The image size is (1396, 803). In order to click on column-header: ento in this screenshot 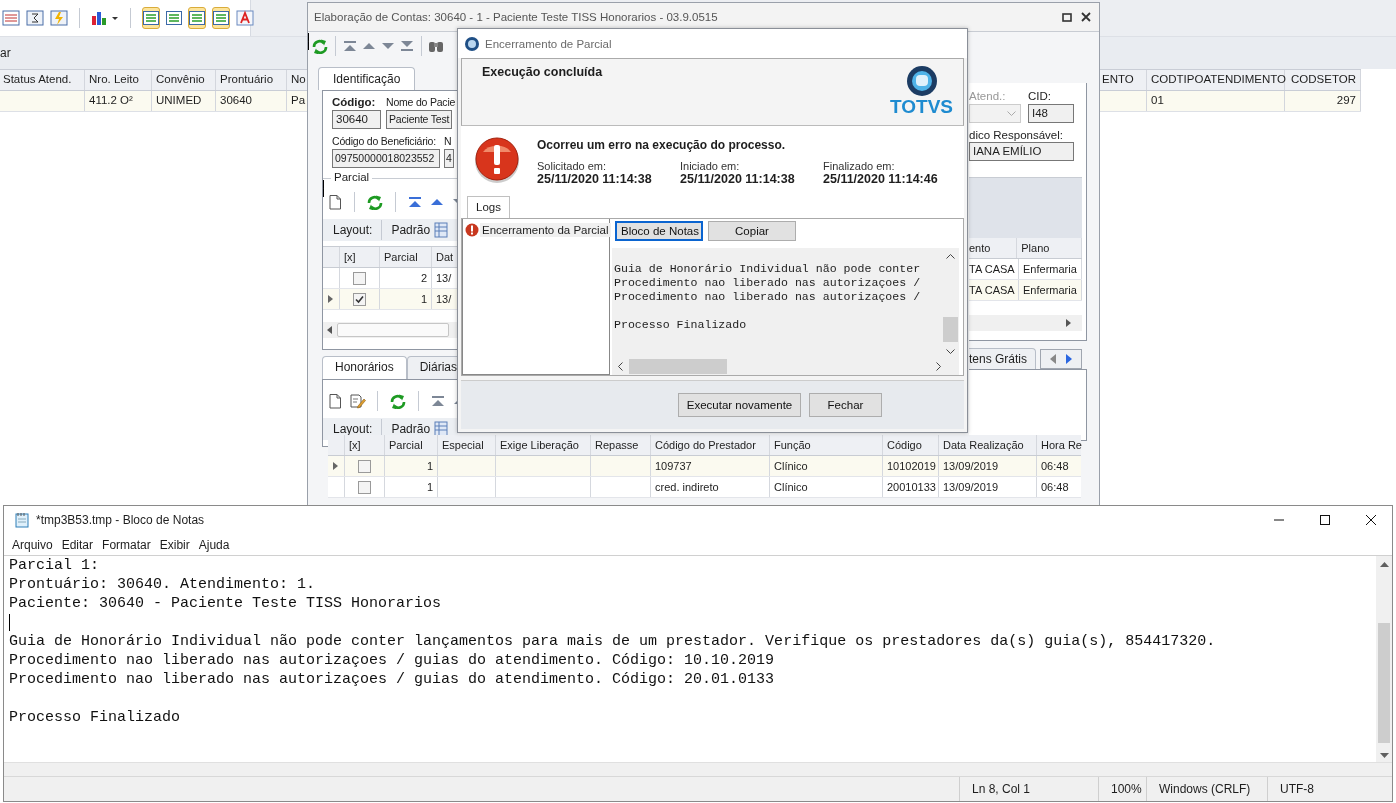, I will do `click(993, 248)`.